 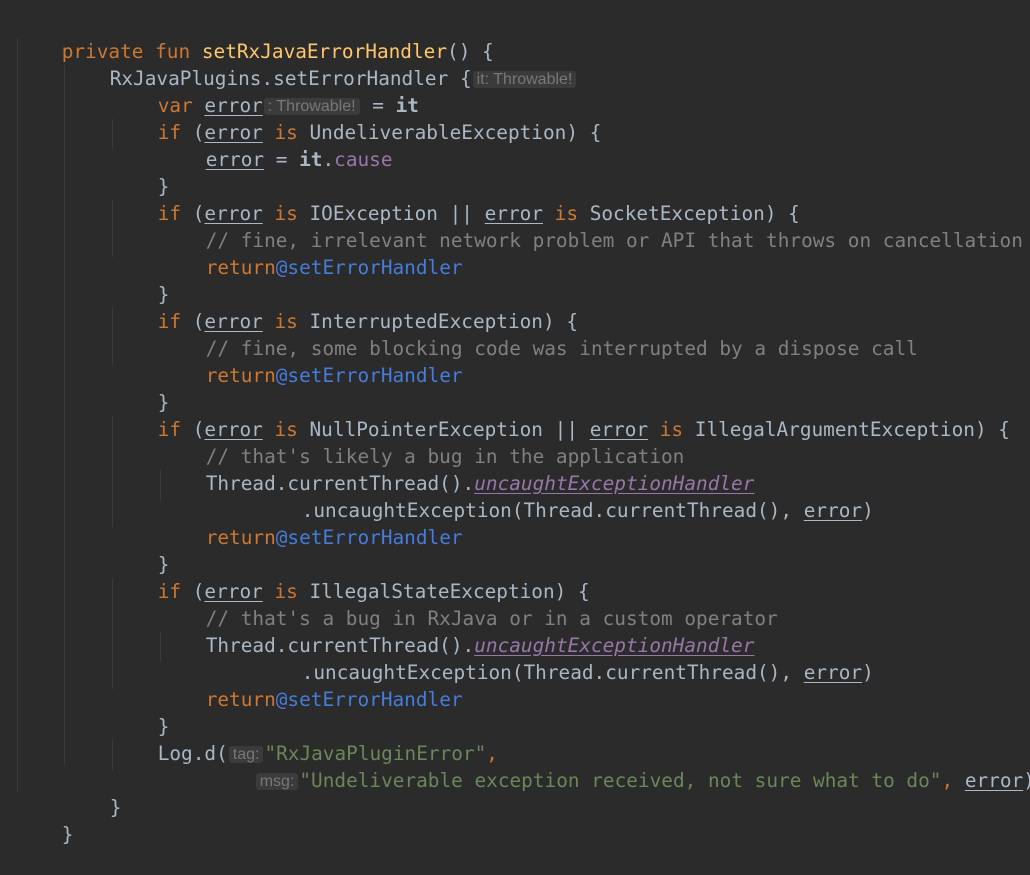 What do you see at coordinates (254, 37) in the screenshot?
I see `code-line: private fun setRxJavaErrorHandler() {` at bounding box center [254, 37].